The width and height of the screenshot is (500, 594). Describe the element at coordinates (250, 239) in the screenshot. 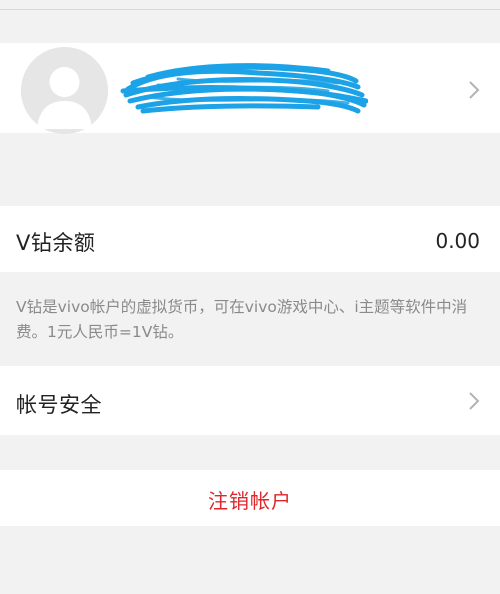

I see `balance-row: V钻余额 0.00` at that location.